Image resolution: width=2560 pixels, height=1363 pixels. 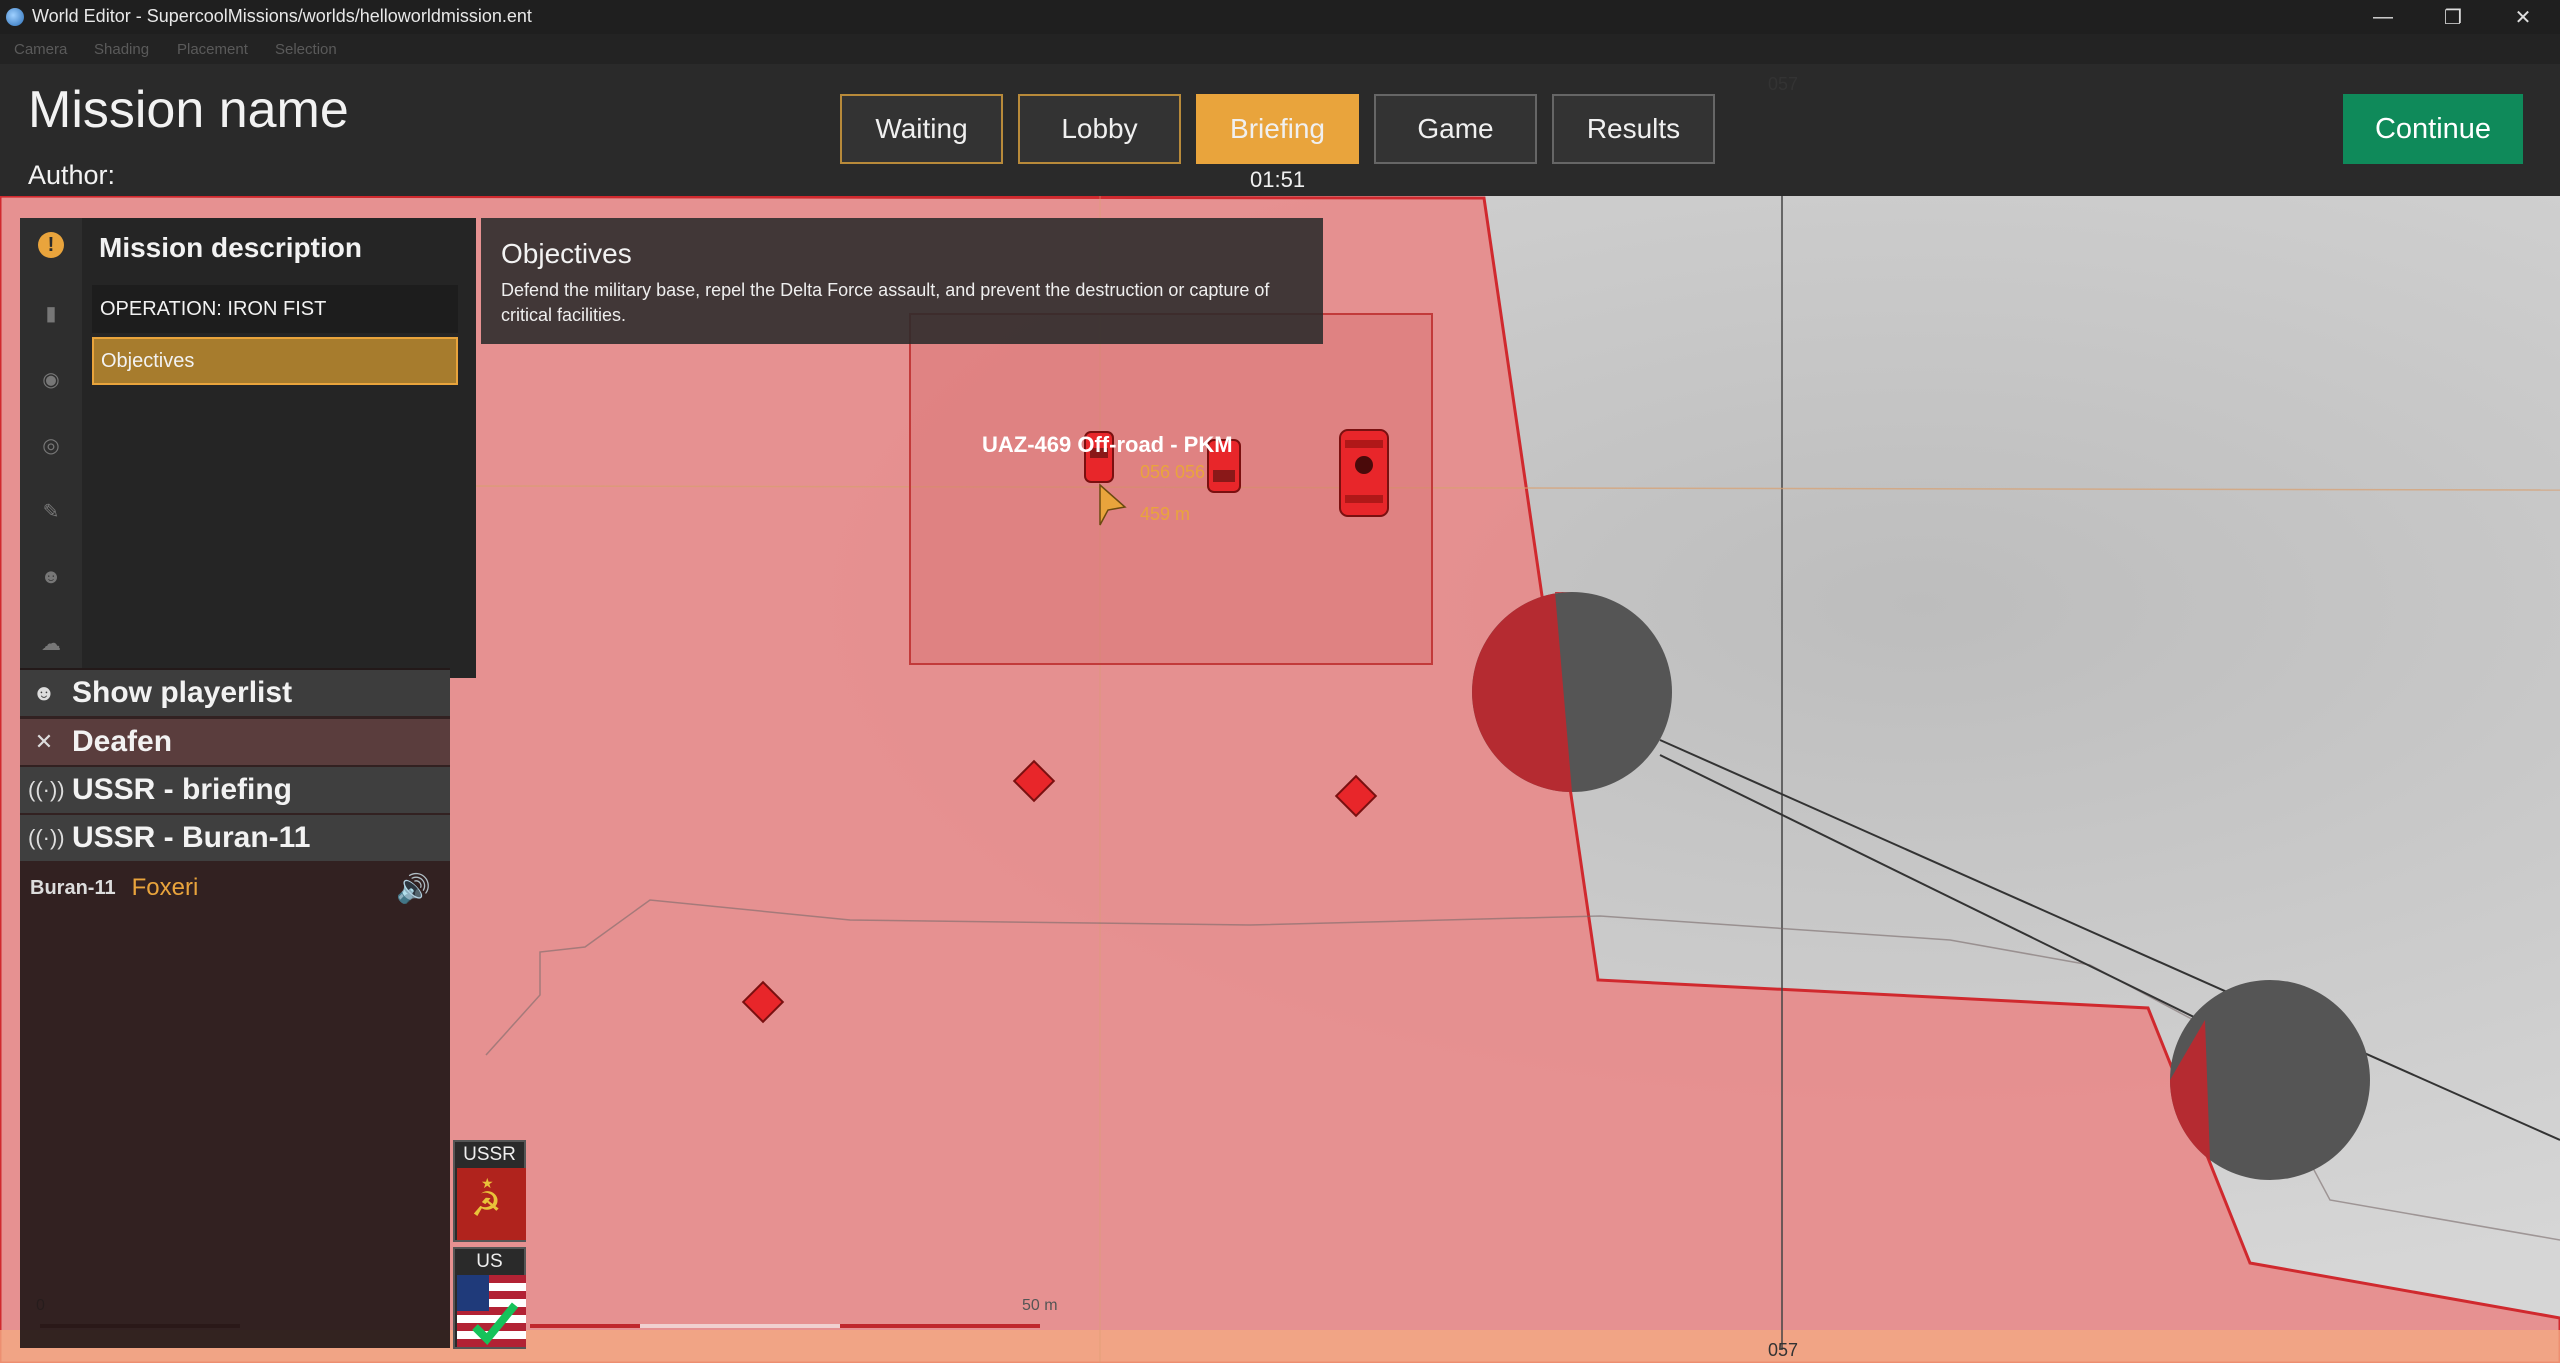 What do you see at coordinates (489, 1154) in the screenshot?
I see `faction-name: USSR` at bounding box center [489, 1154].